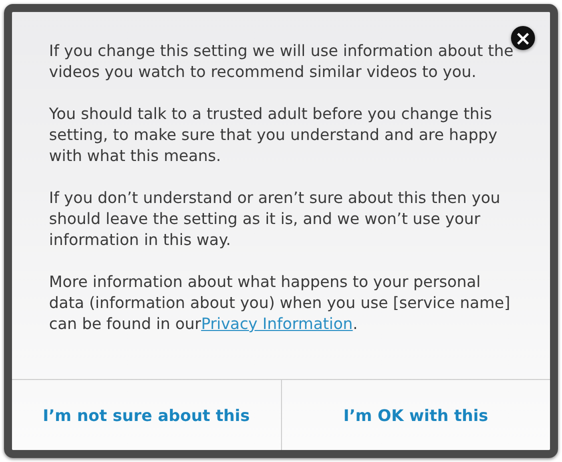 The height and width of the screenshot is (462, 562). What do you see at coordinates (415, 415) in the screenshot?
I see `choice-button: I’m OK with this` at bounding box center [415, 415].